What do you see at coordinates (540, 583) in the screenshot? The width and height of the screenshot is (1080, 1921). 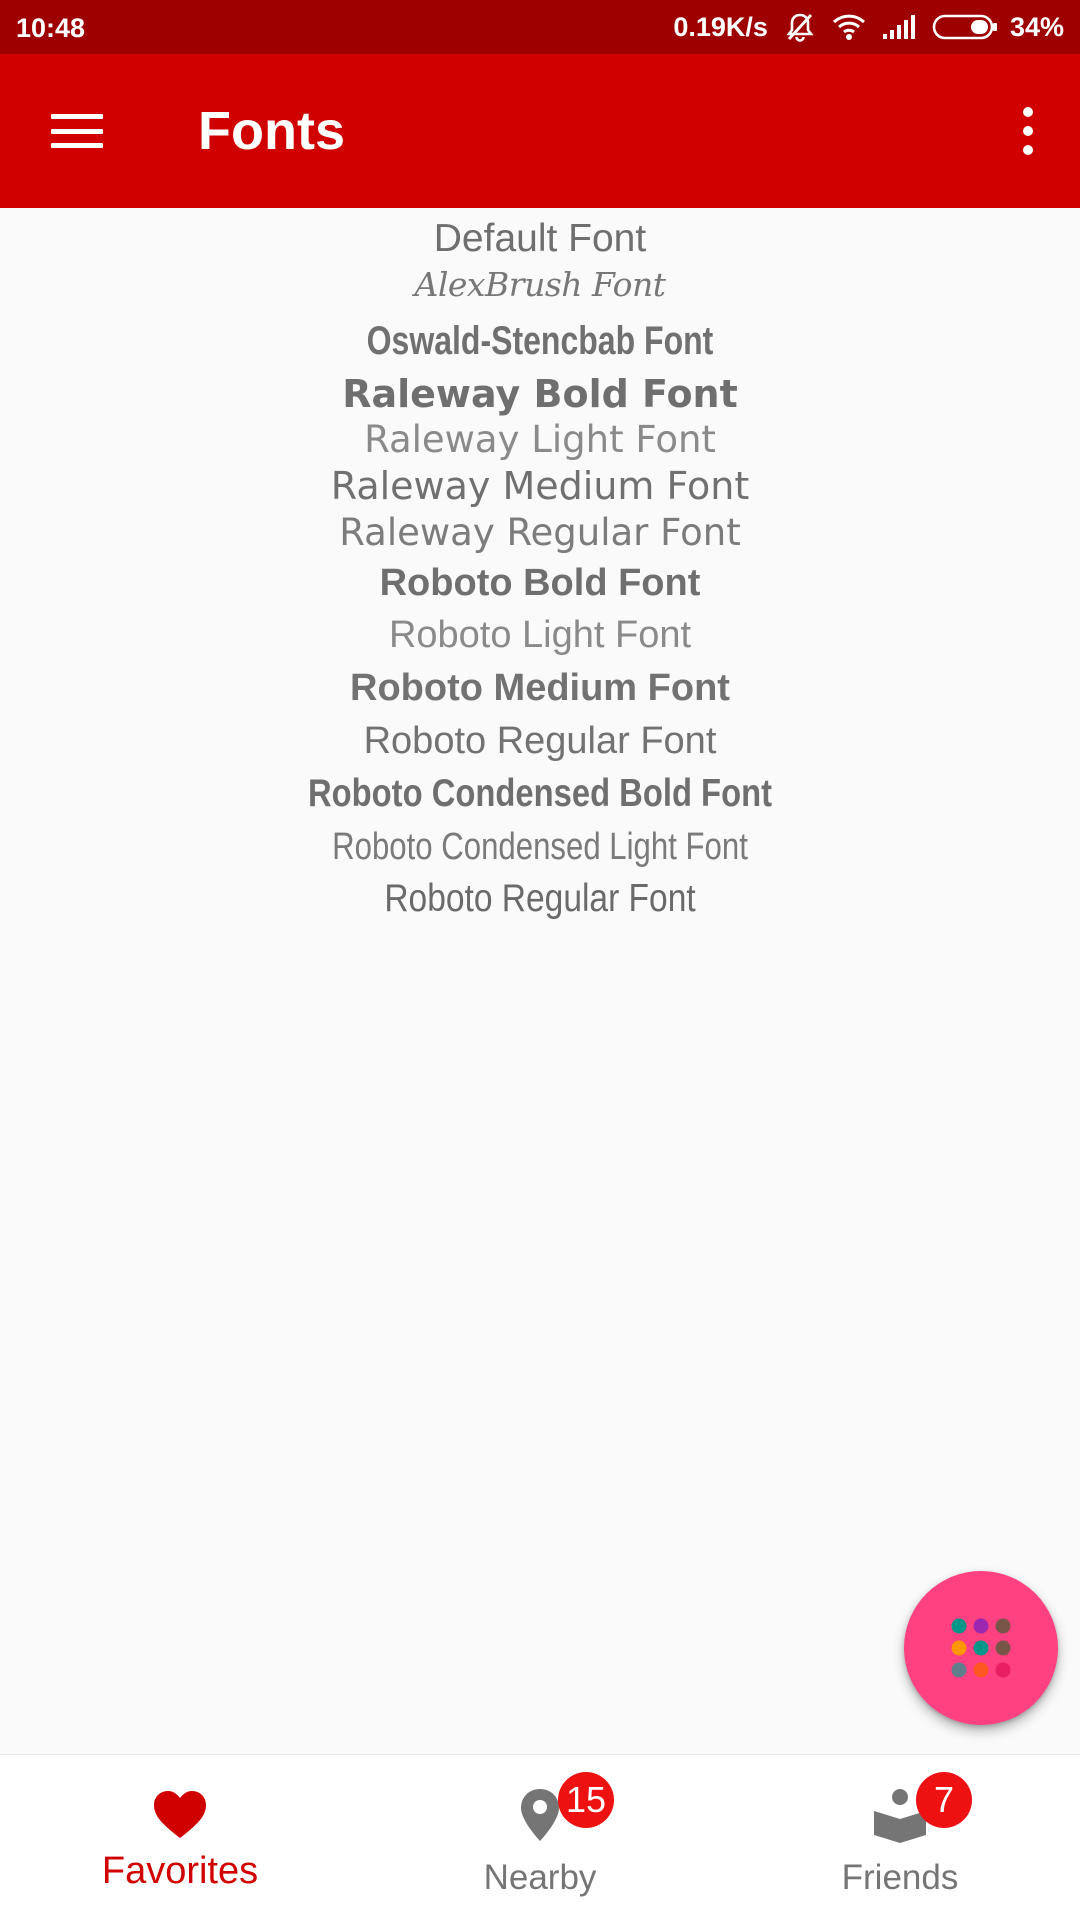 I see `font-item-roboto-bold: Roboto Bold Font` at bounding box center [540, 583].